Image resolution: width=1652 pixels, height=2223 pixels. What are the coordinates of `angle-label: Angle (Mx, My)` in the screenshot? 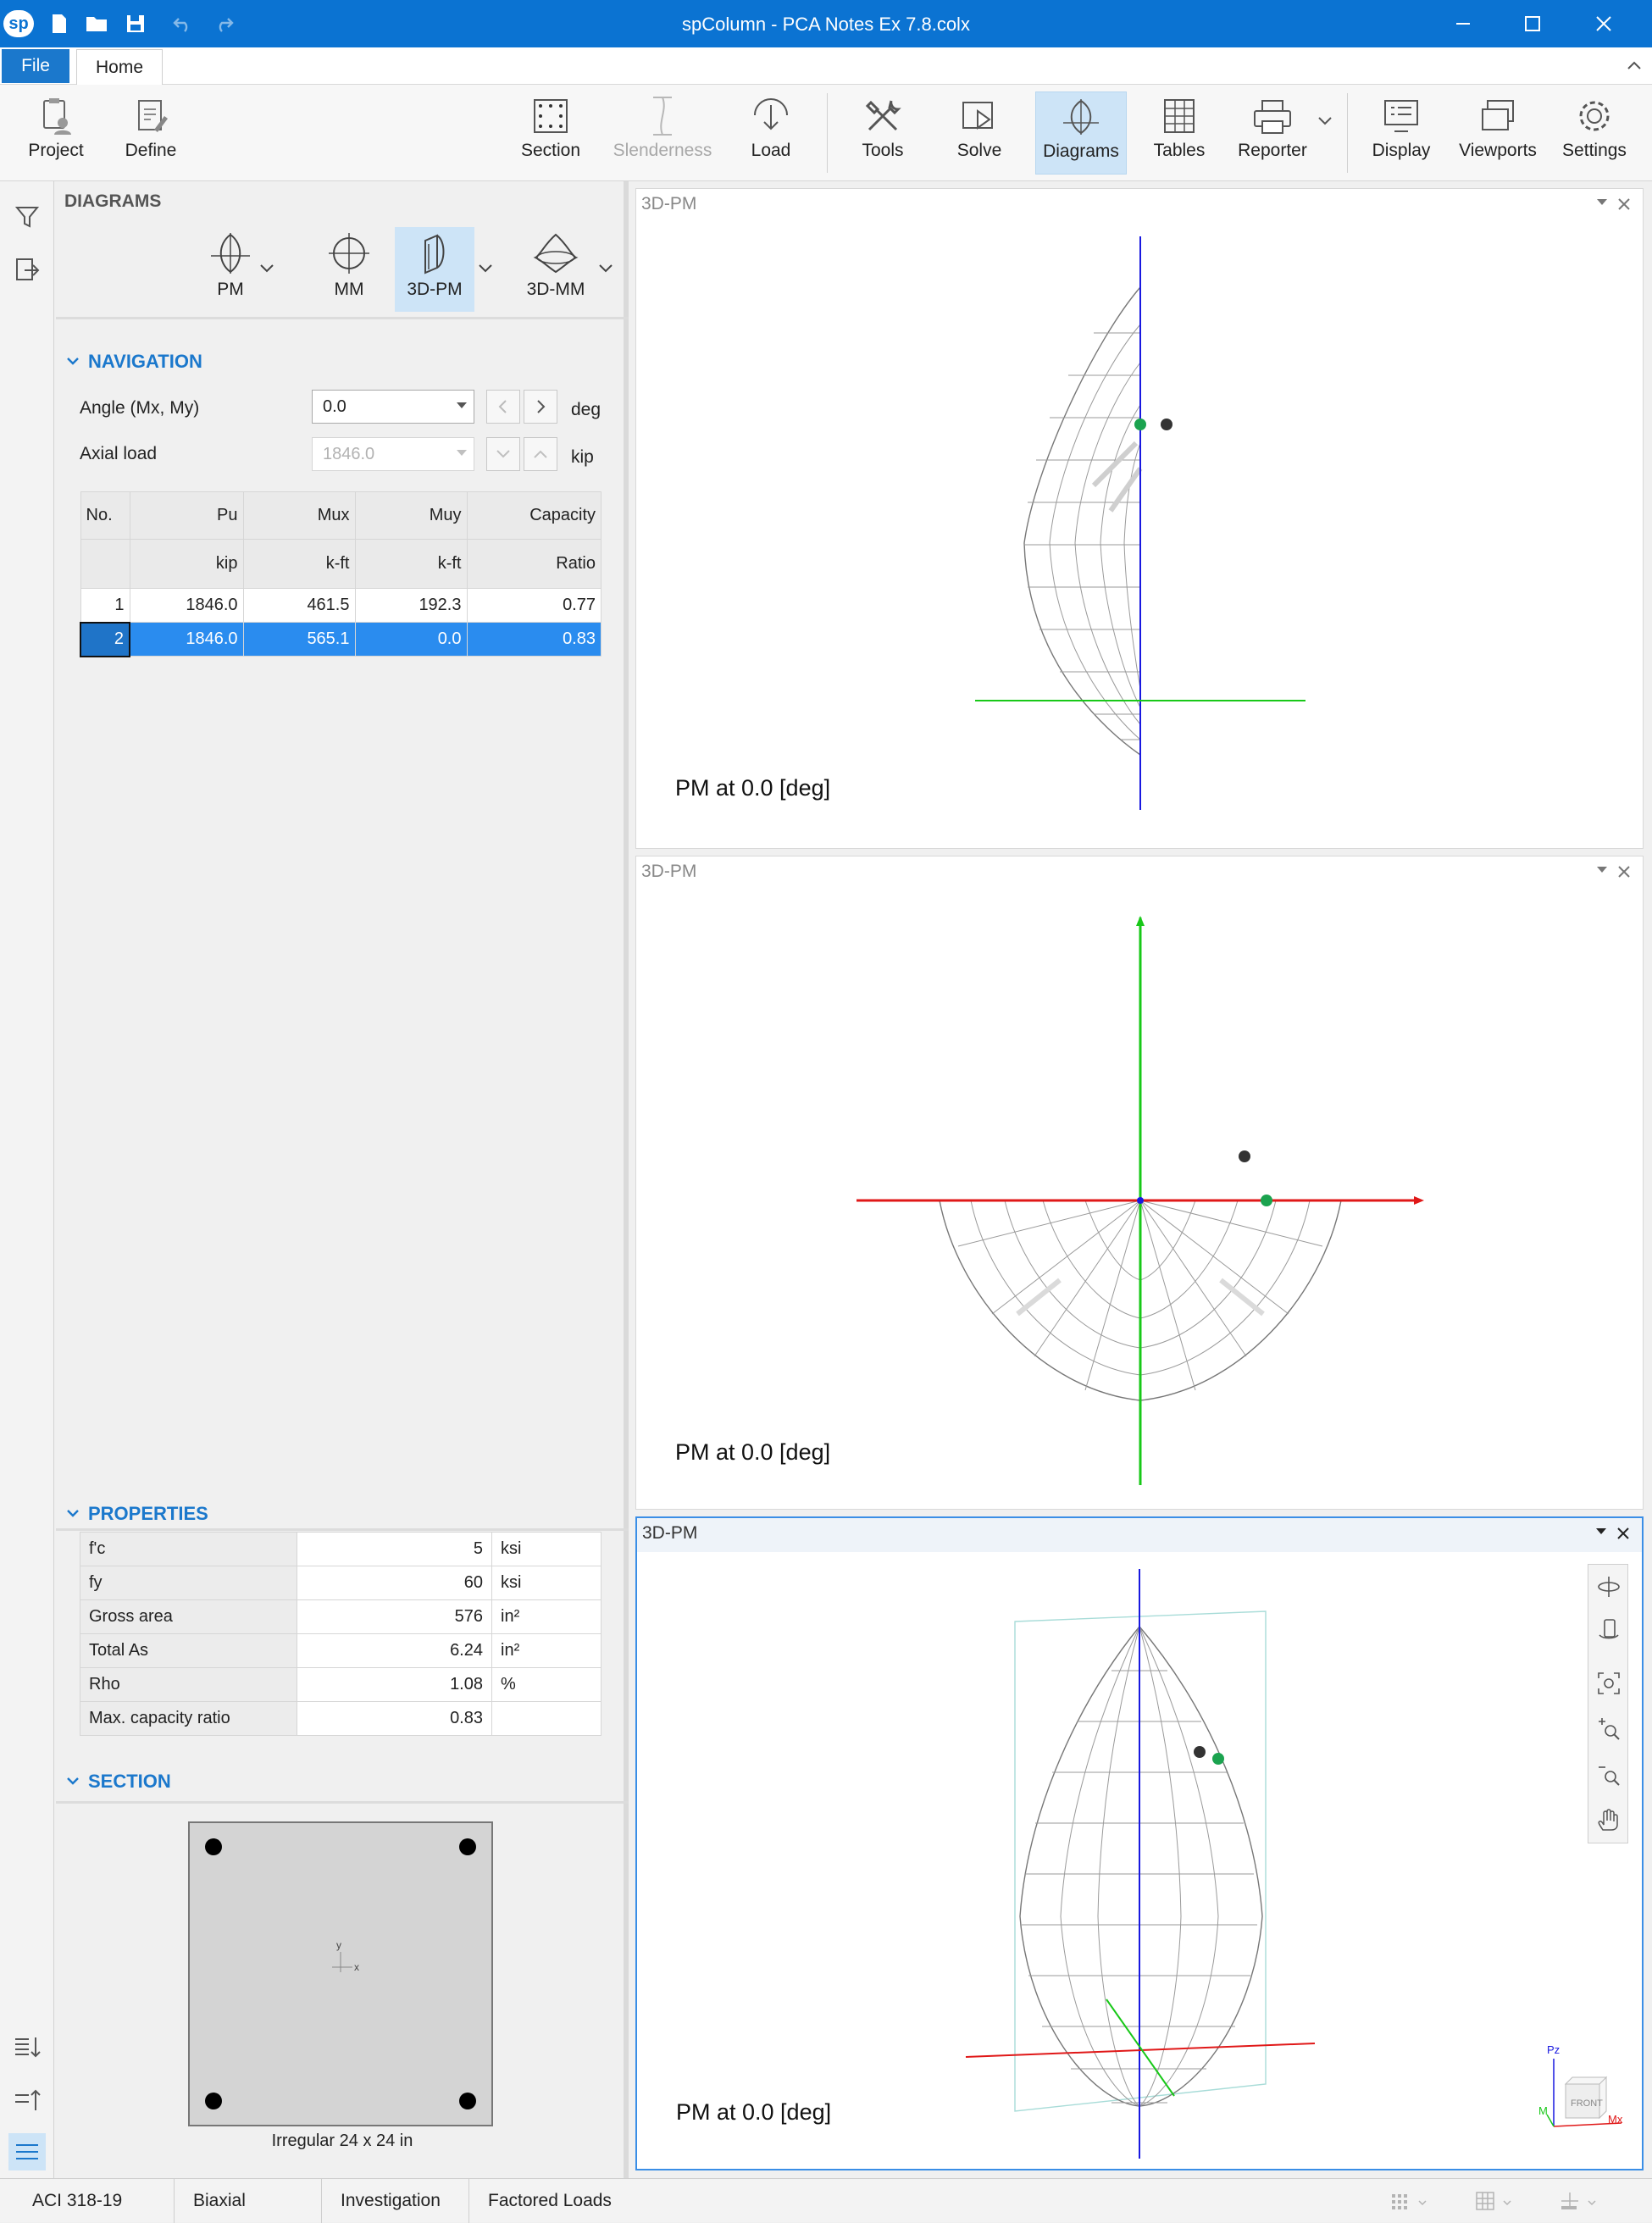 It's located at (140, 408).